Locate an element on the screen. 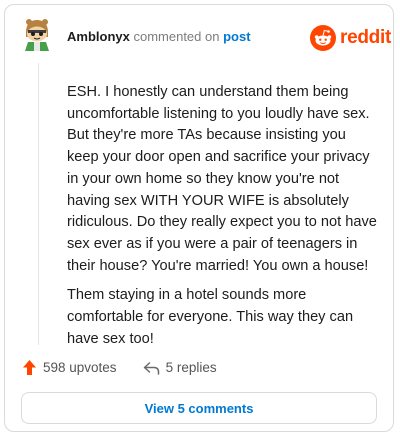 The image size is (400, 436). commented-on-text: commented on is located at coordinates (176, 36).